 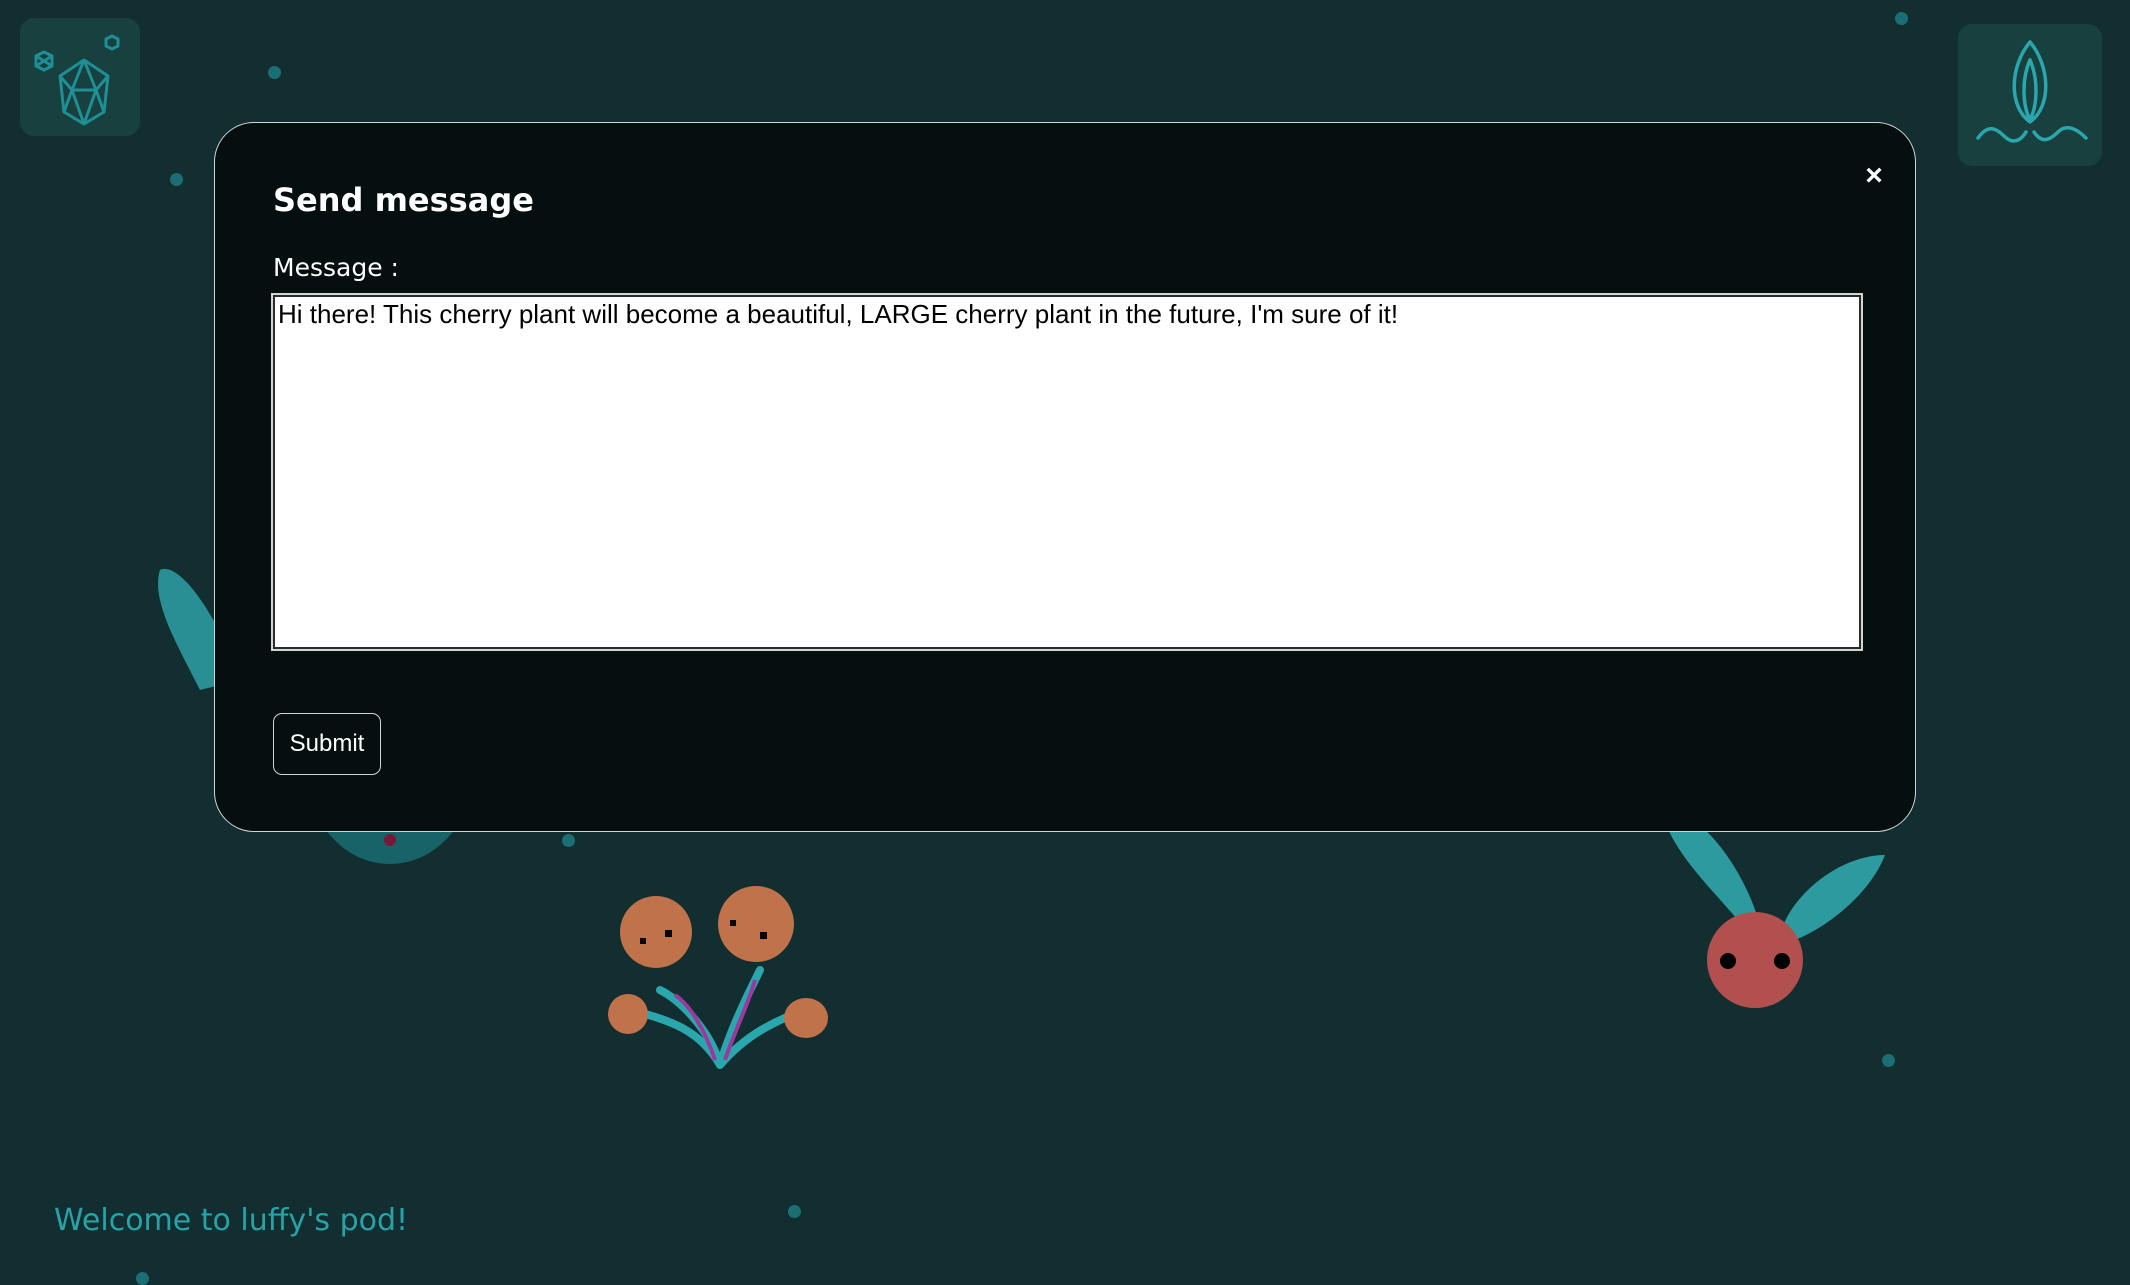 I want to click on mushroom-cluster-creature, so click(x=718, y=977).